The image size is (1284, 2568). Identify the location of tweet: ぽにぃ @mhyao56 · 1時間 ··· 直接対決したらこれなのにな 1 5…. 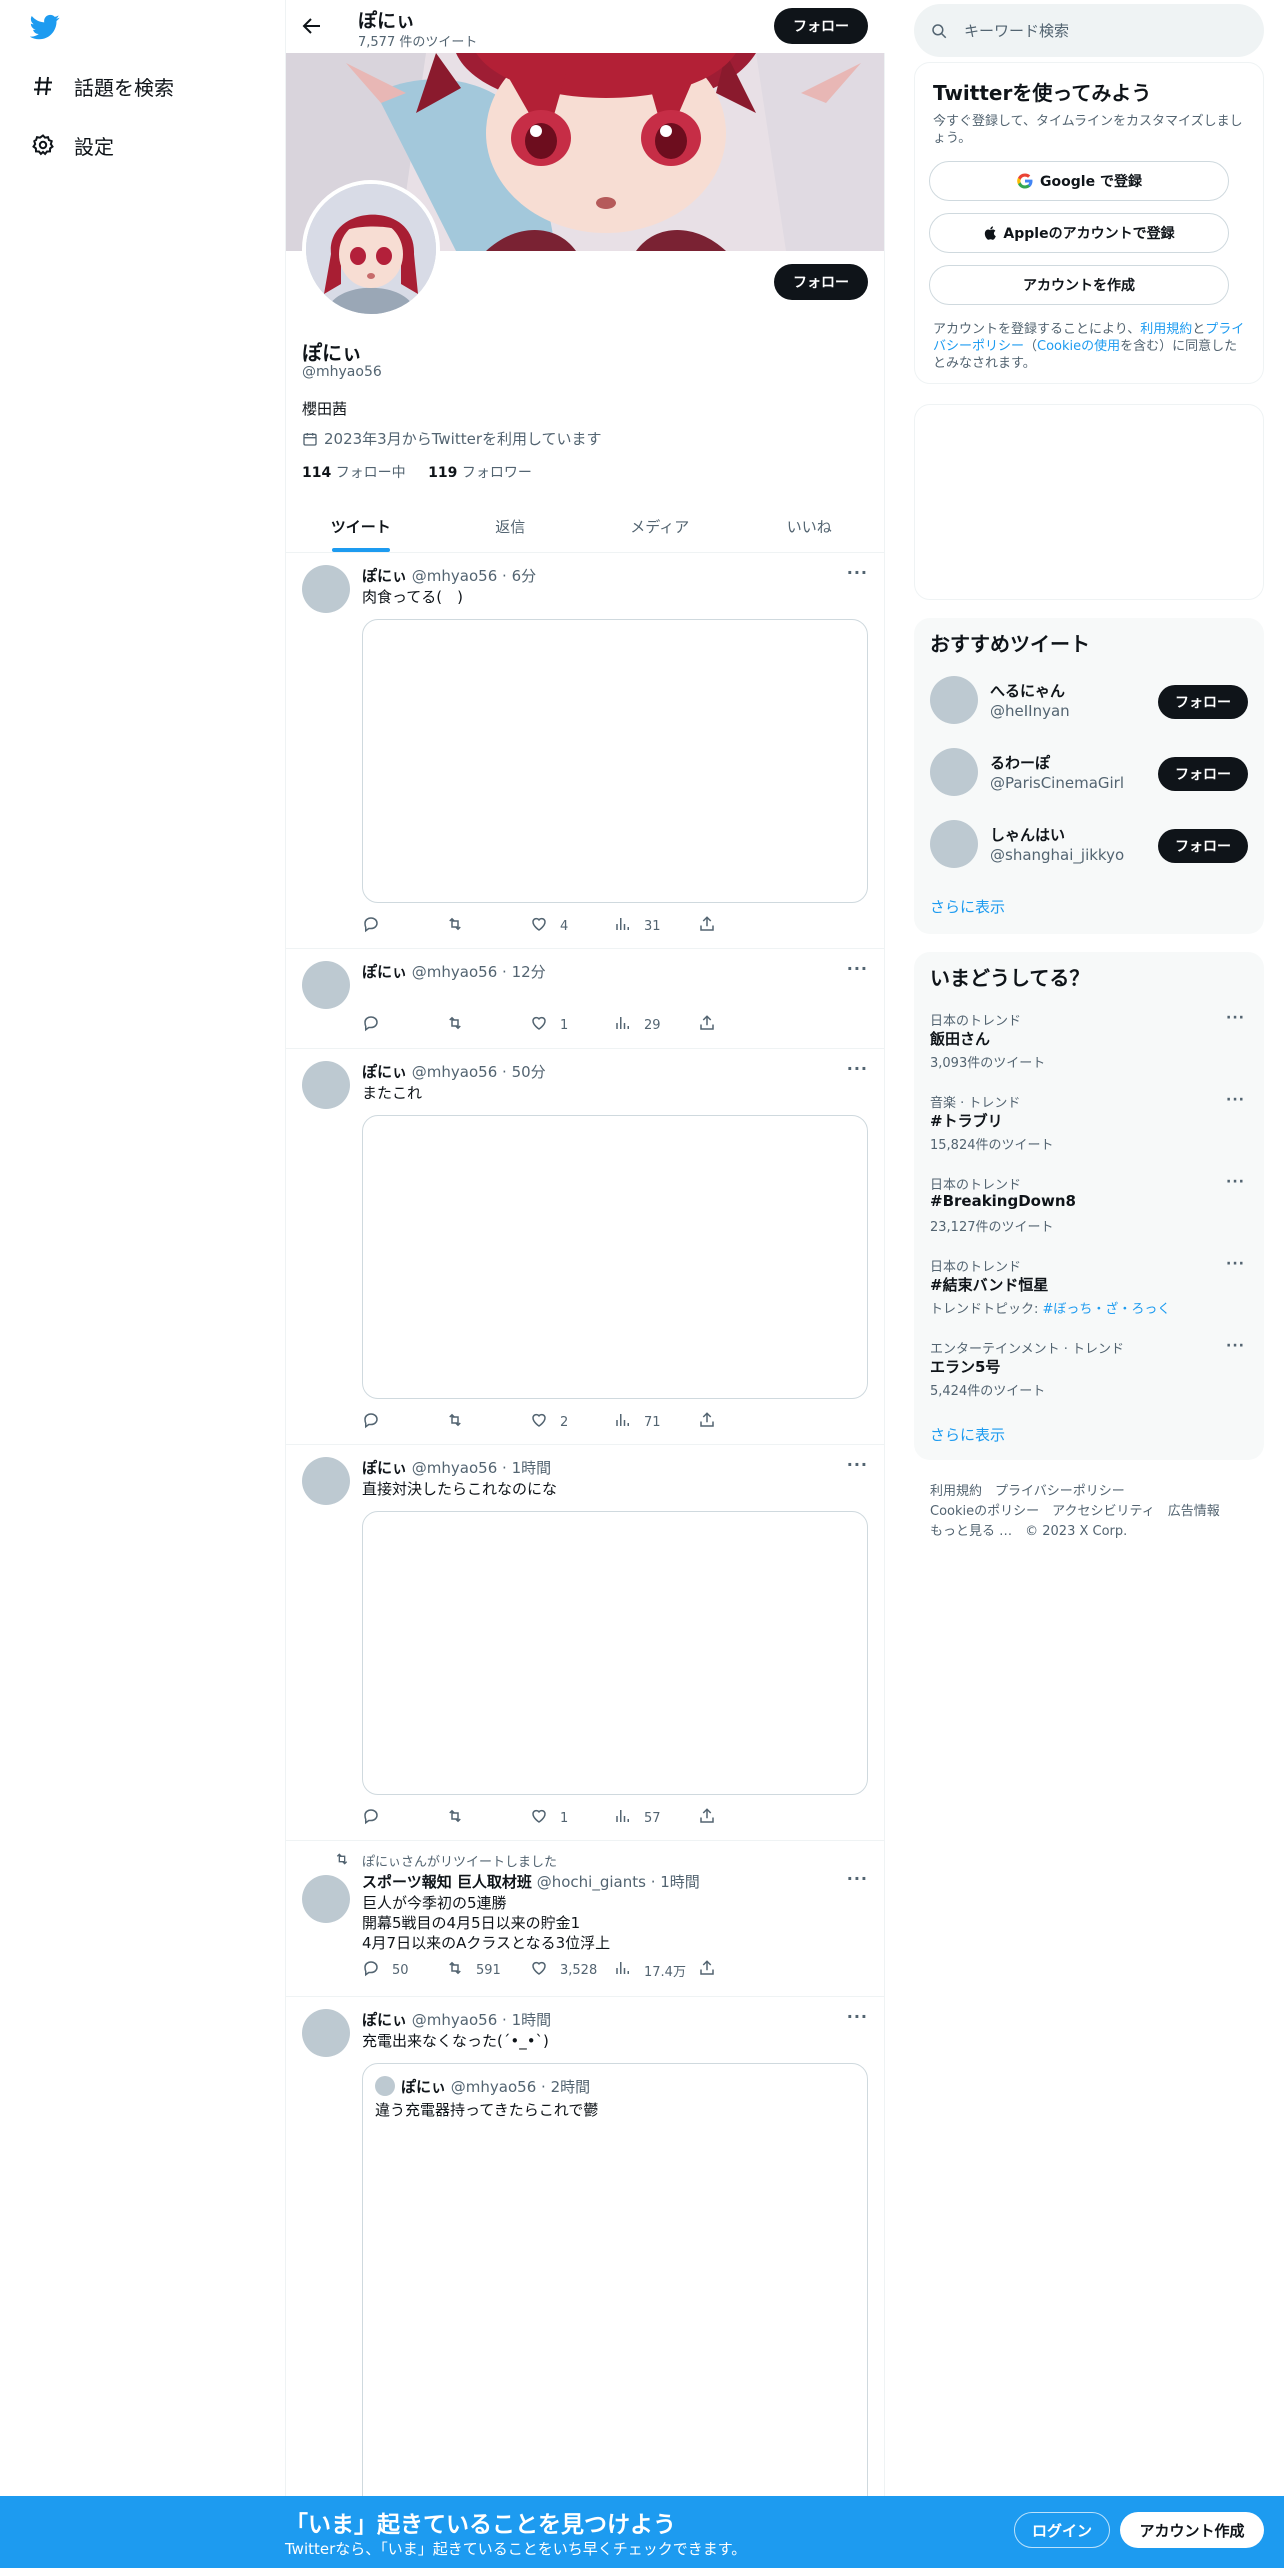
(585, 1643).